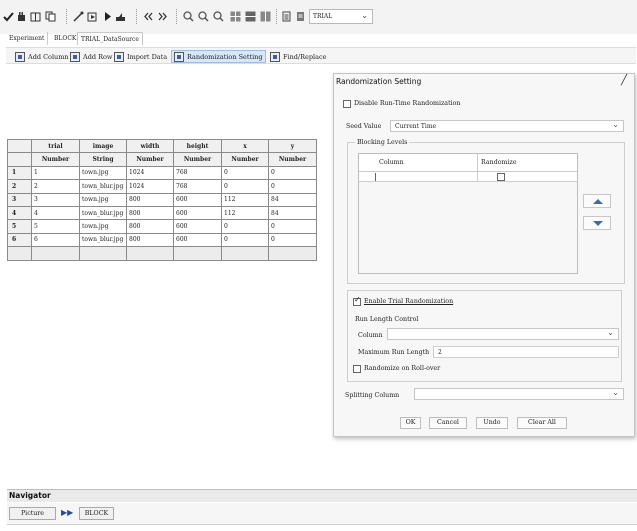 Image resolution: width=637 pixels, height=531 pixels. I want to click on column-header-height: height, so click(197, 146).